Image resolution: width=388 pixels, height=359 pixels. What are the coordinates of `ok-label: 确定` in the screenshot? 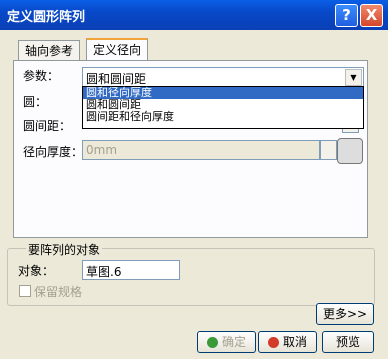 It's located at (233, 342).